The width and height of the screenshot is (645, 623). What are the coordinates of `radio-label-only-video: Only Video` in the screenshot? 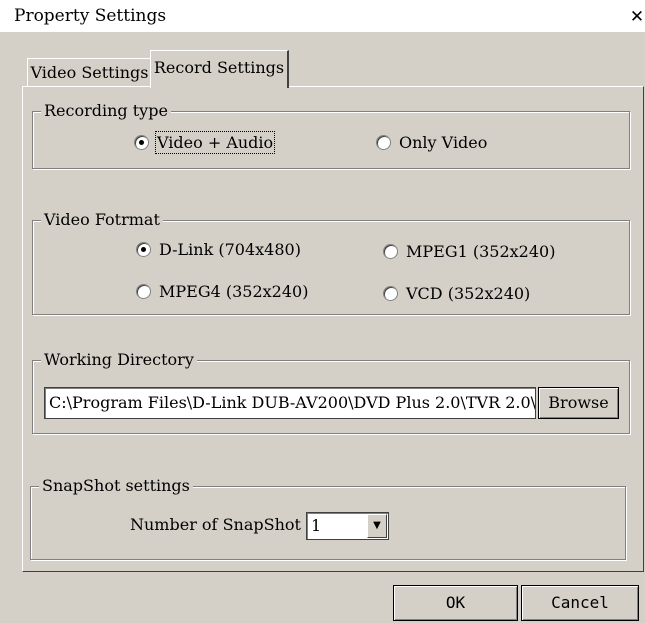 It's located at (443, 142).